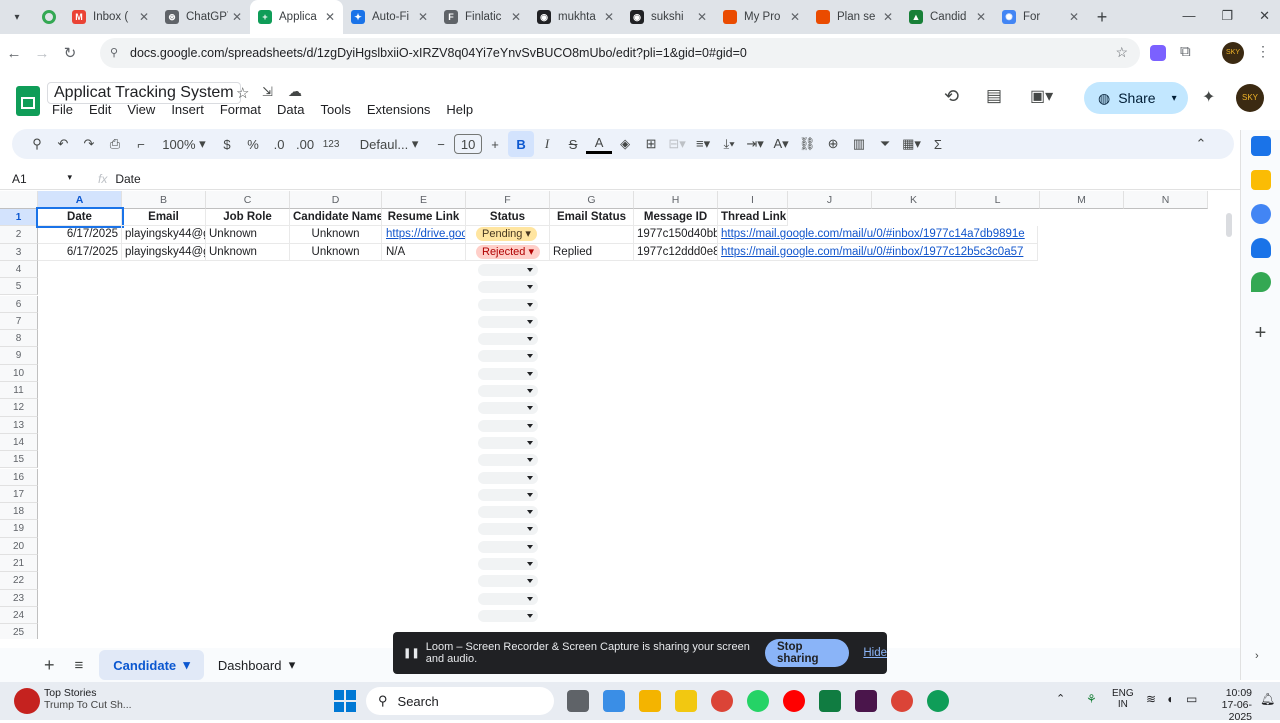 The height and width of the screenshot is (723, 1280). What do you see at coordinates (807, 144) in the screenshot?
I see `insert-link-icon: ⛓` at bounding box center [807, 144].